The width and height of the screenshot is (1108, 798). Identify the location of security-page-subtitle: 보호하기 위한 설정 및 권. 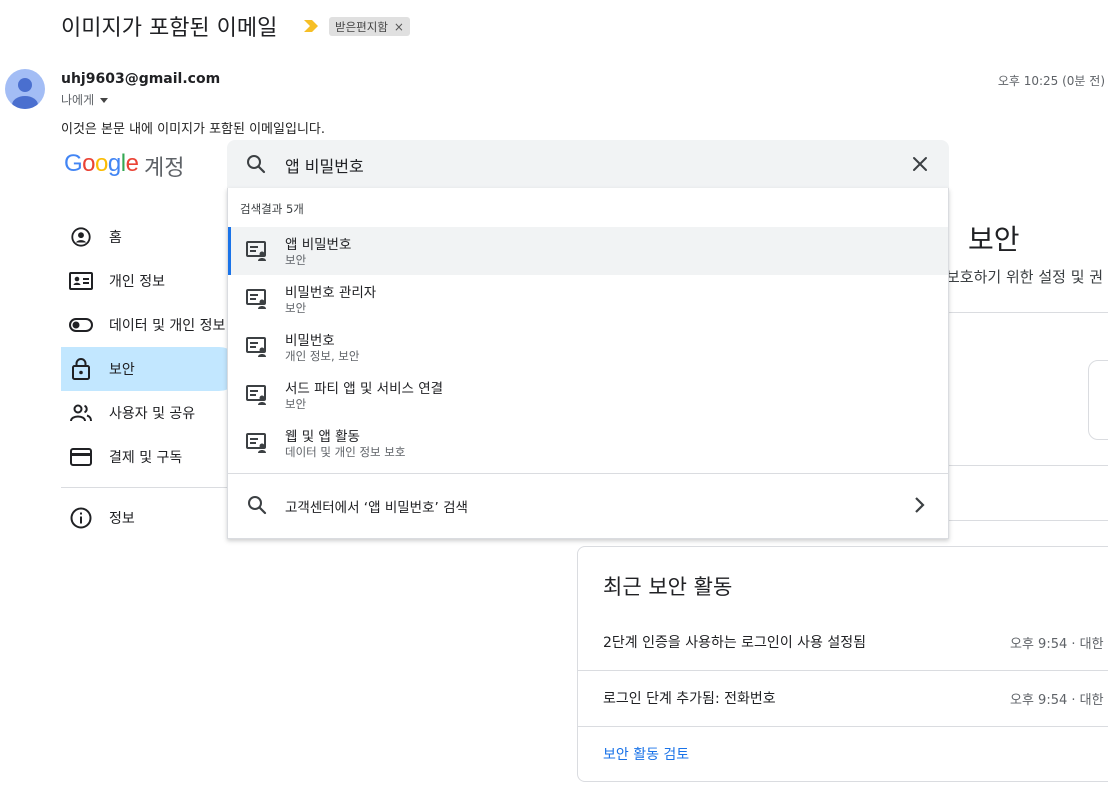
(1025, 277).